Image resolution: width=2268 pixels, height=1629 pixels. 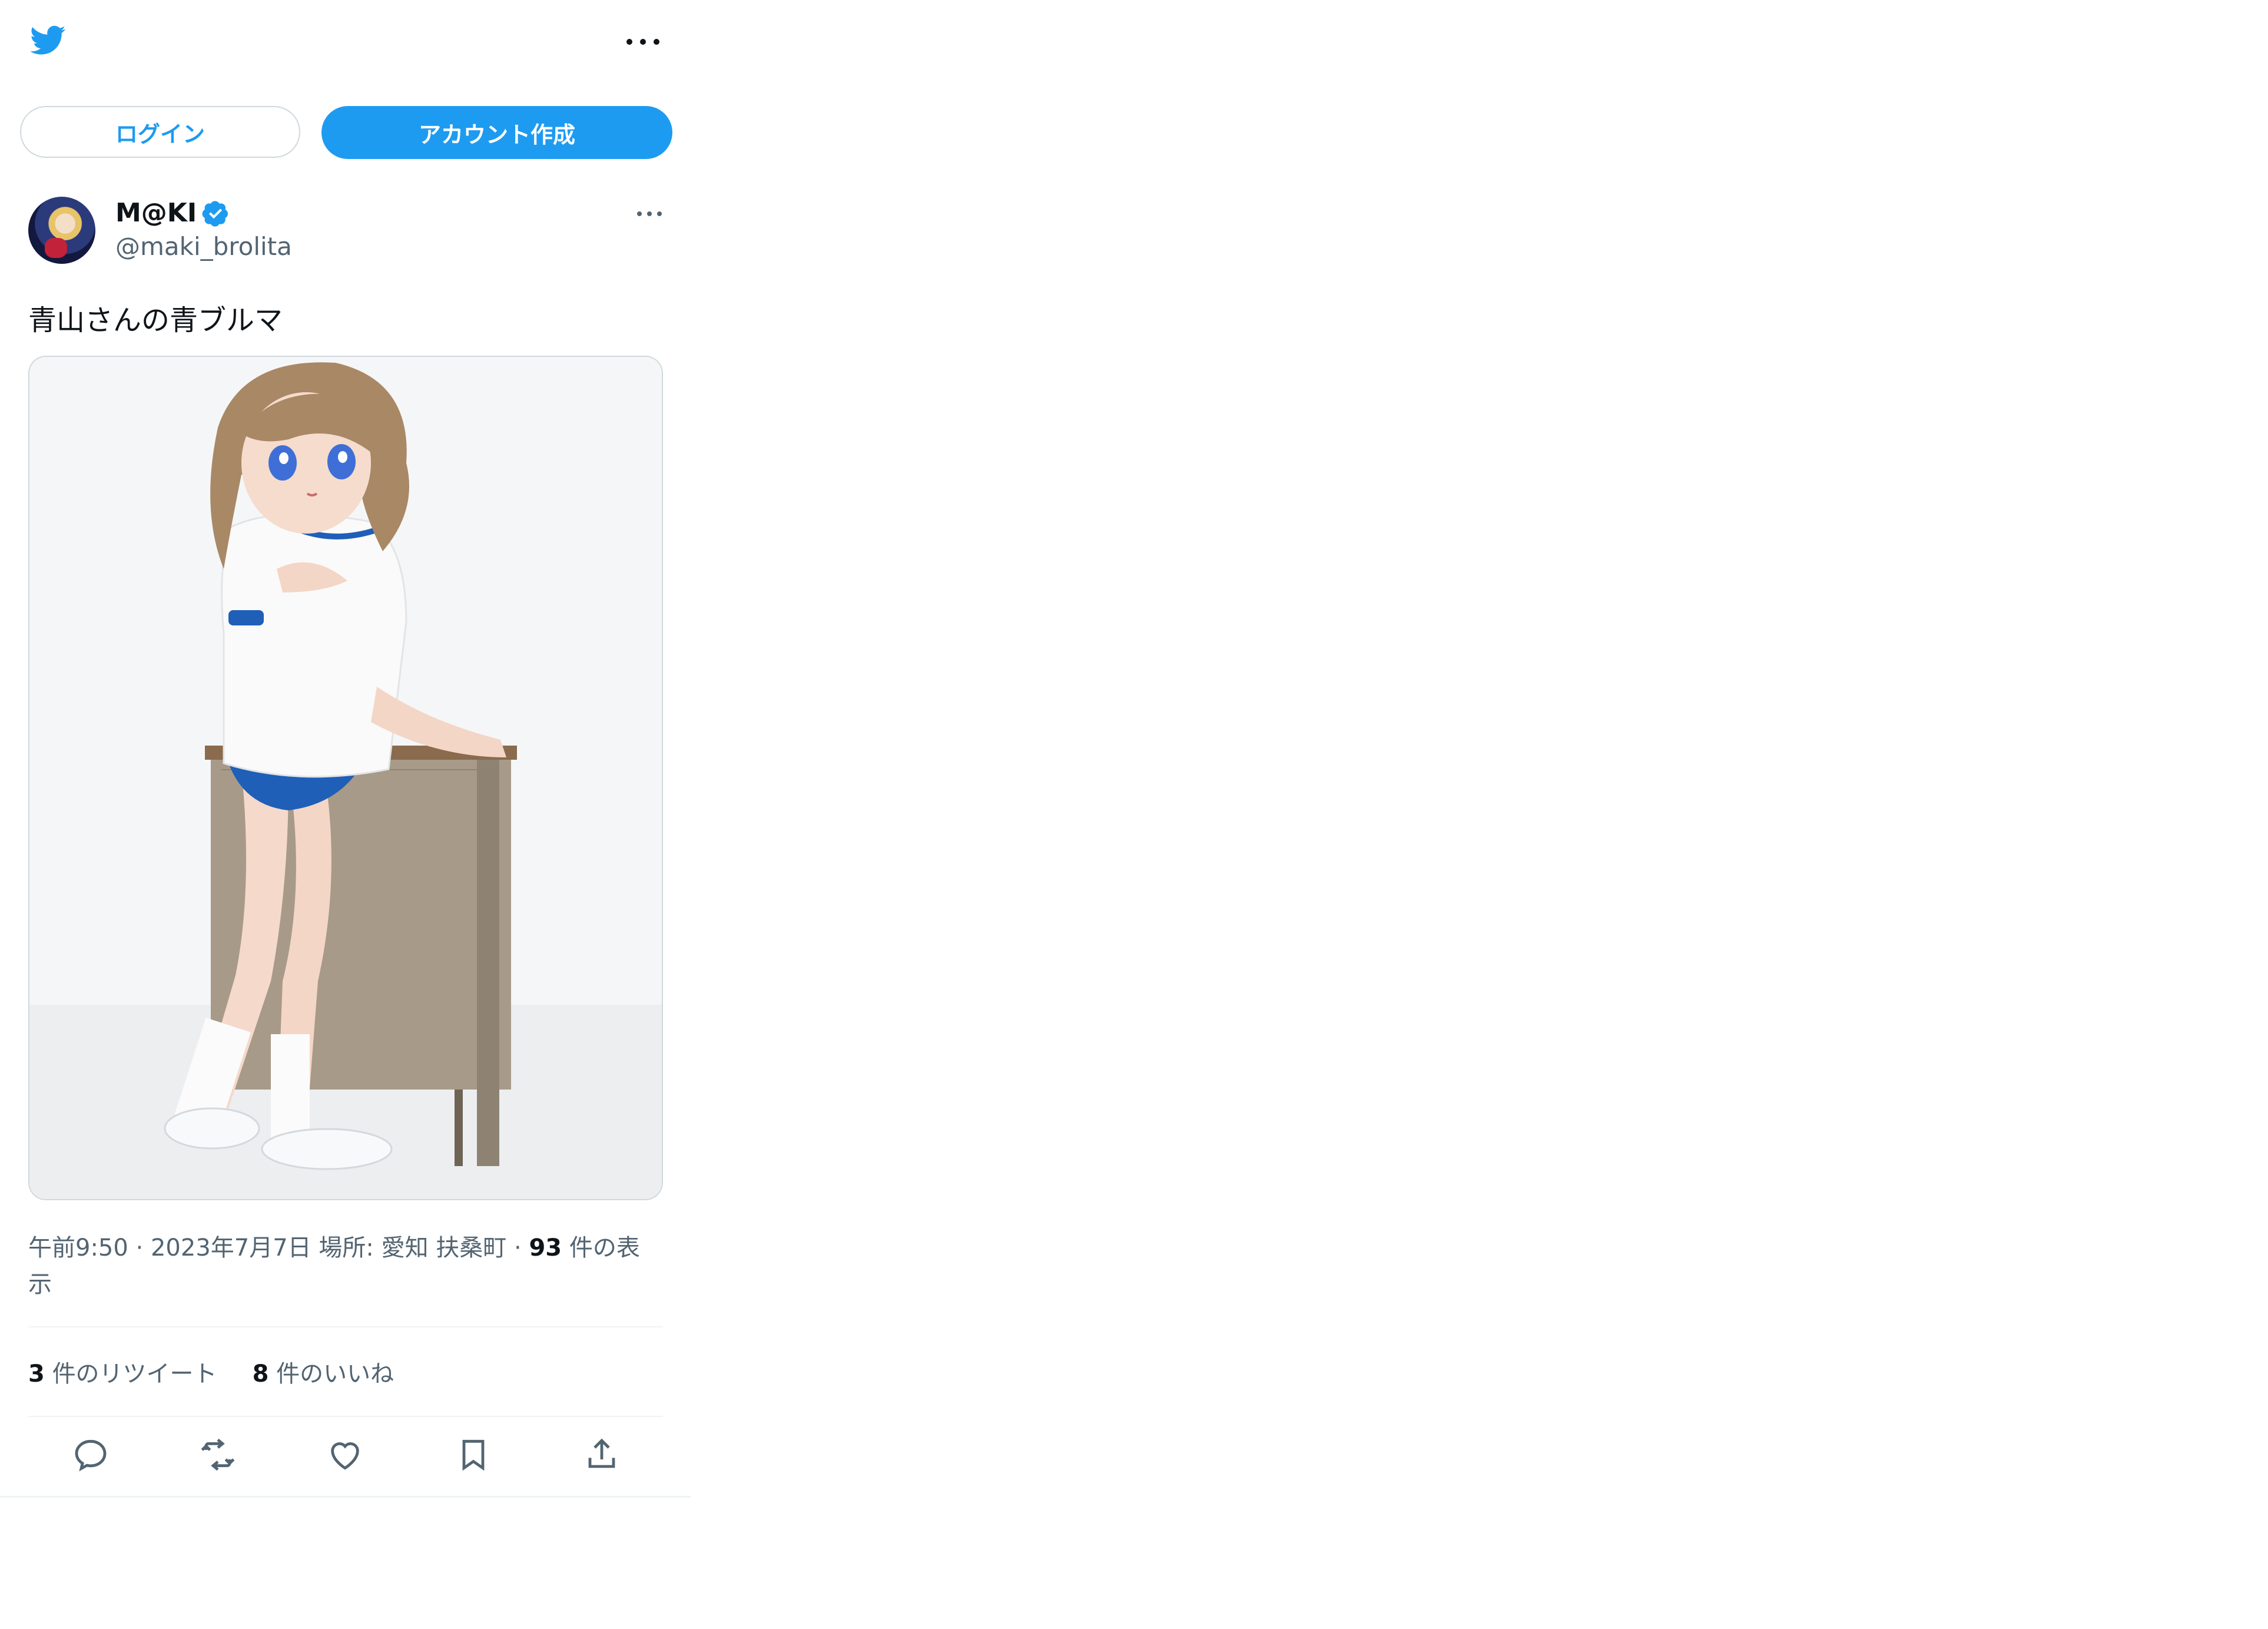 I want to click on like-icon, so click(x=345, y=1455).